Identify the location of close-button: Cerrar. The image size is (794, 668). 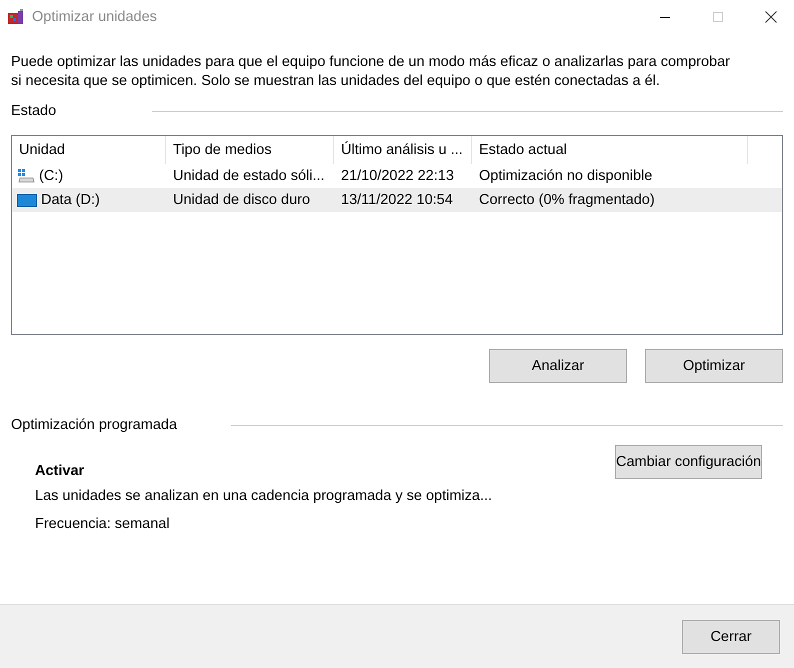
(731, 637).